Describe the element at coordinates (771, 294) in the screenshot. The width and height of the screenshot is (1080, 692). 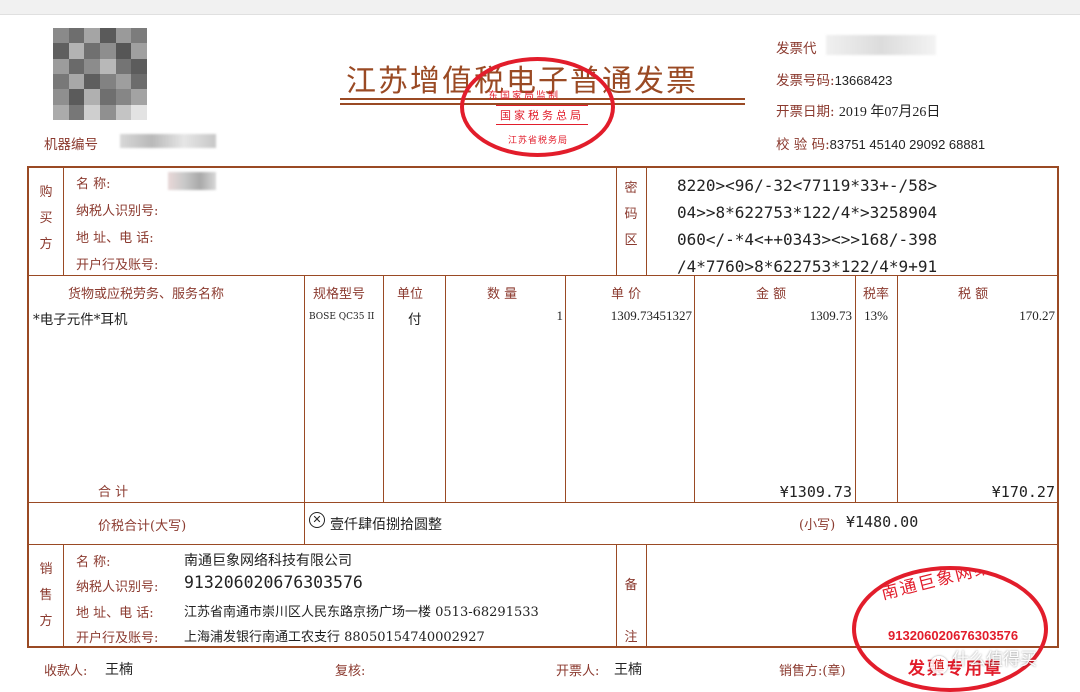
I see `col-header-amount: 金 额` at that location.